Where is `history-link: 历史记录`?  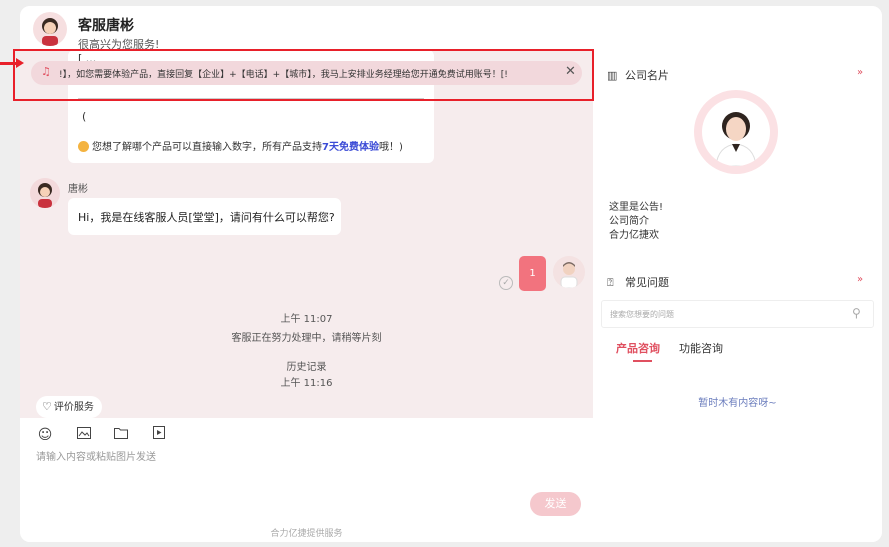
history-link: 历史记录 is located at coordinates (306, 365).